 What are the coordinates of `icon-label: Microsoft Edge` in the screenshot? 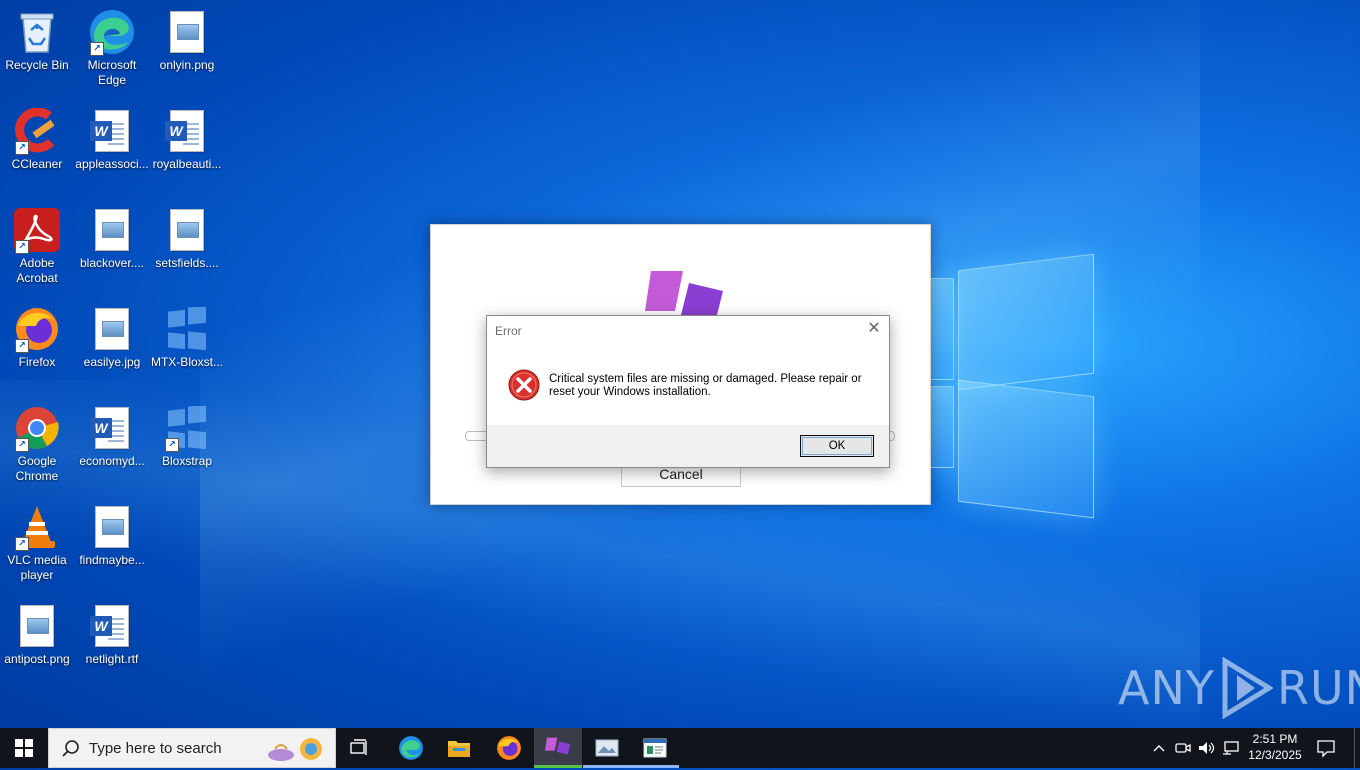 It's located at (112, 72).